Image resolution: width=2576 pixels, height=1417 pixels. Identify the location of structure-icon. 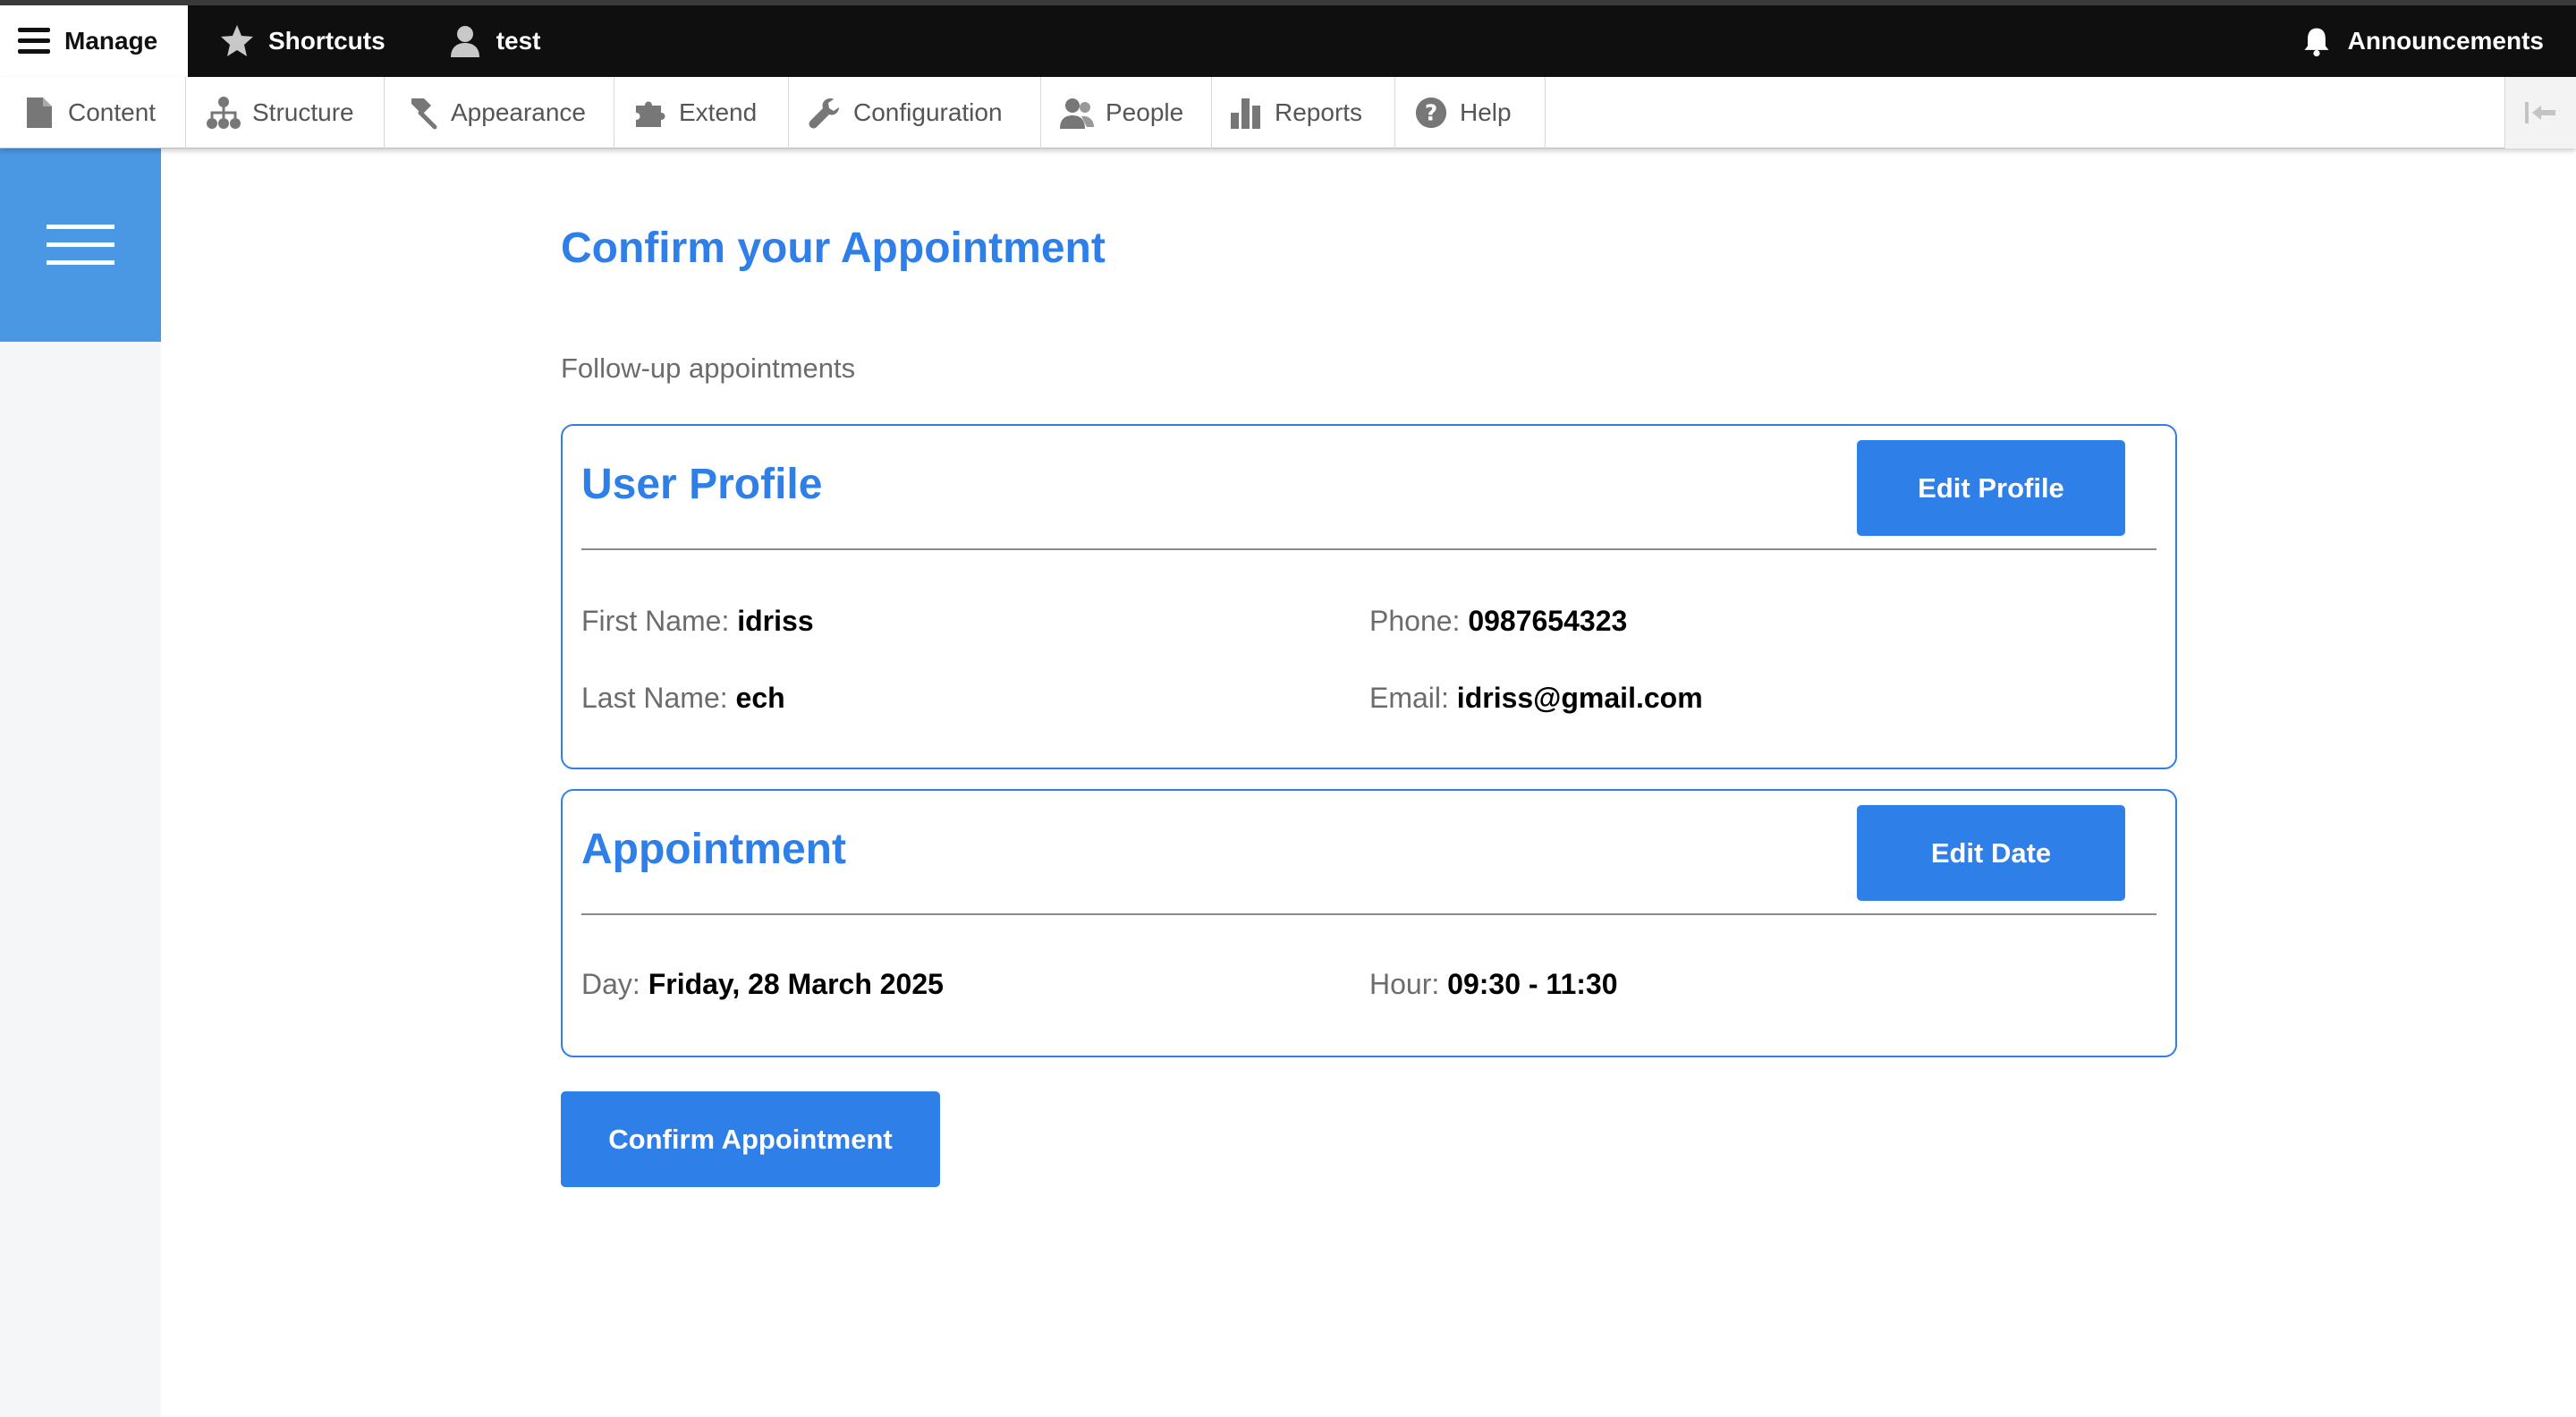
(223, 112).